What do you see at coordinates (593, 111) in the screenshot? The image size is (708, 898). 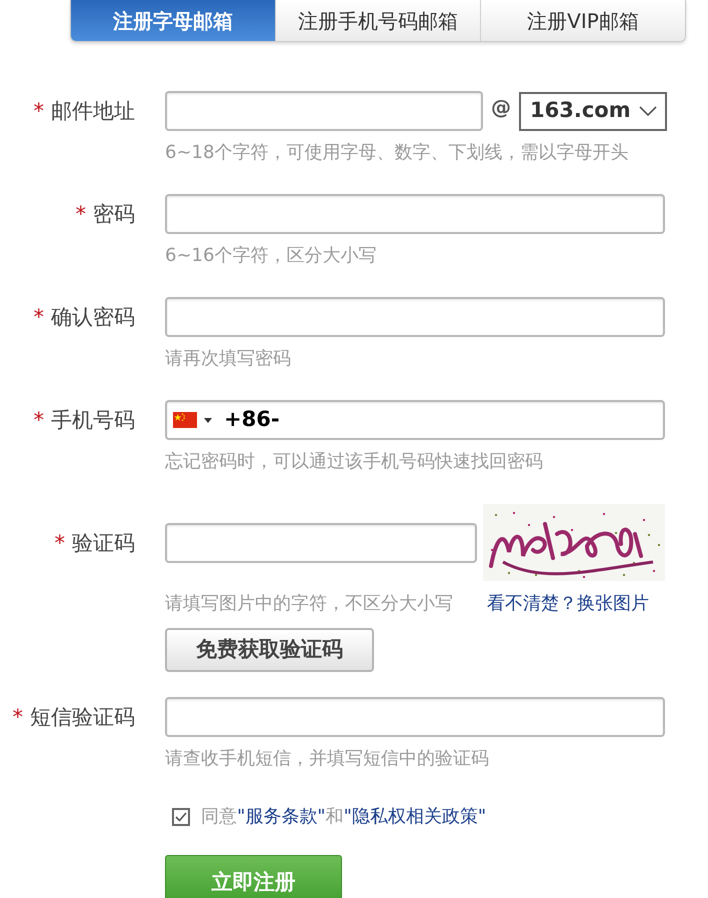 I see `domain-select: 163.com` at bounding box center [593, 111].